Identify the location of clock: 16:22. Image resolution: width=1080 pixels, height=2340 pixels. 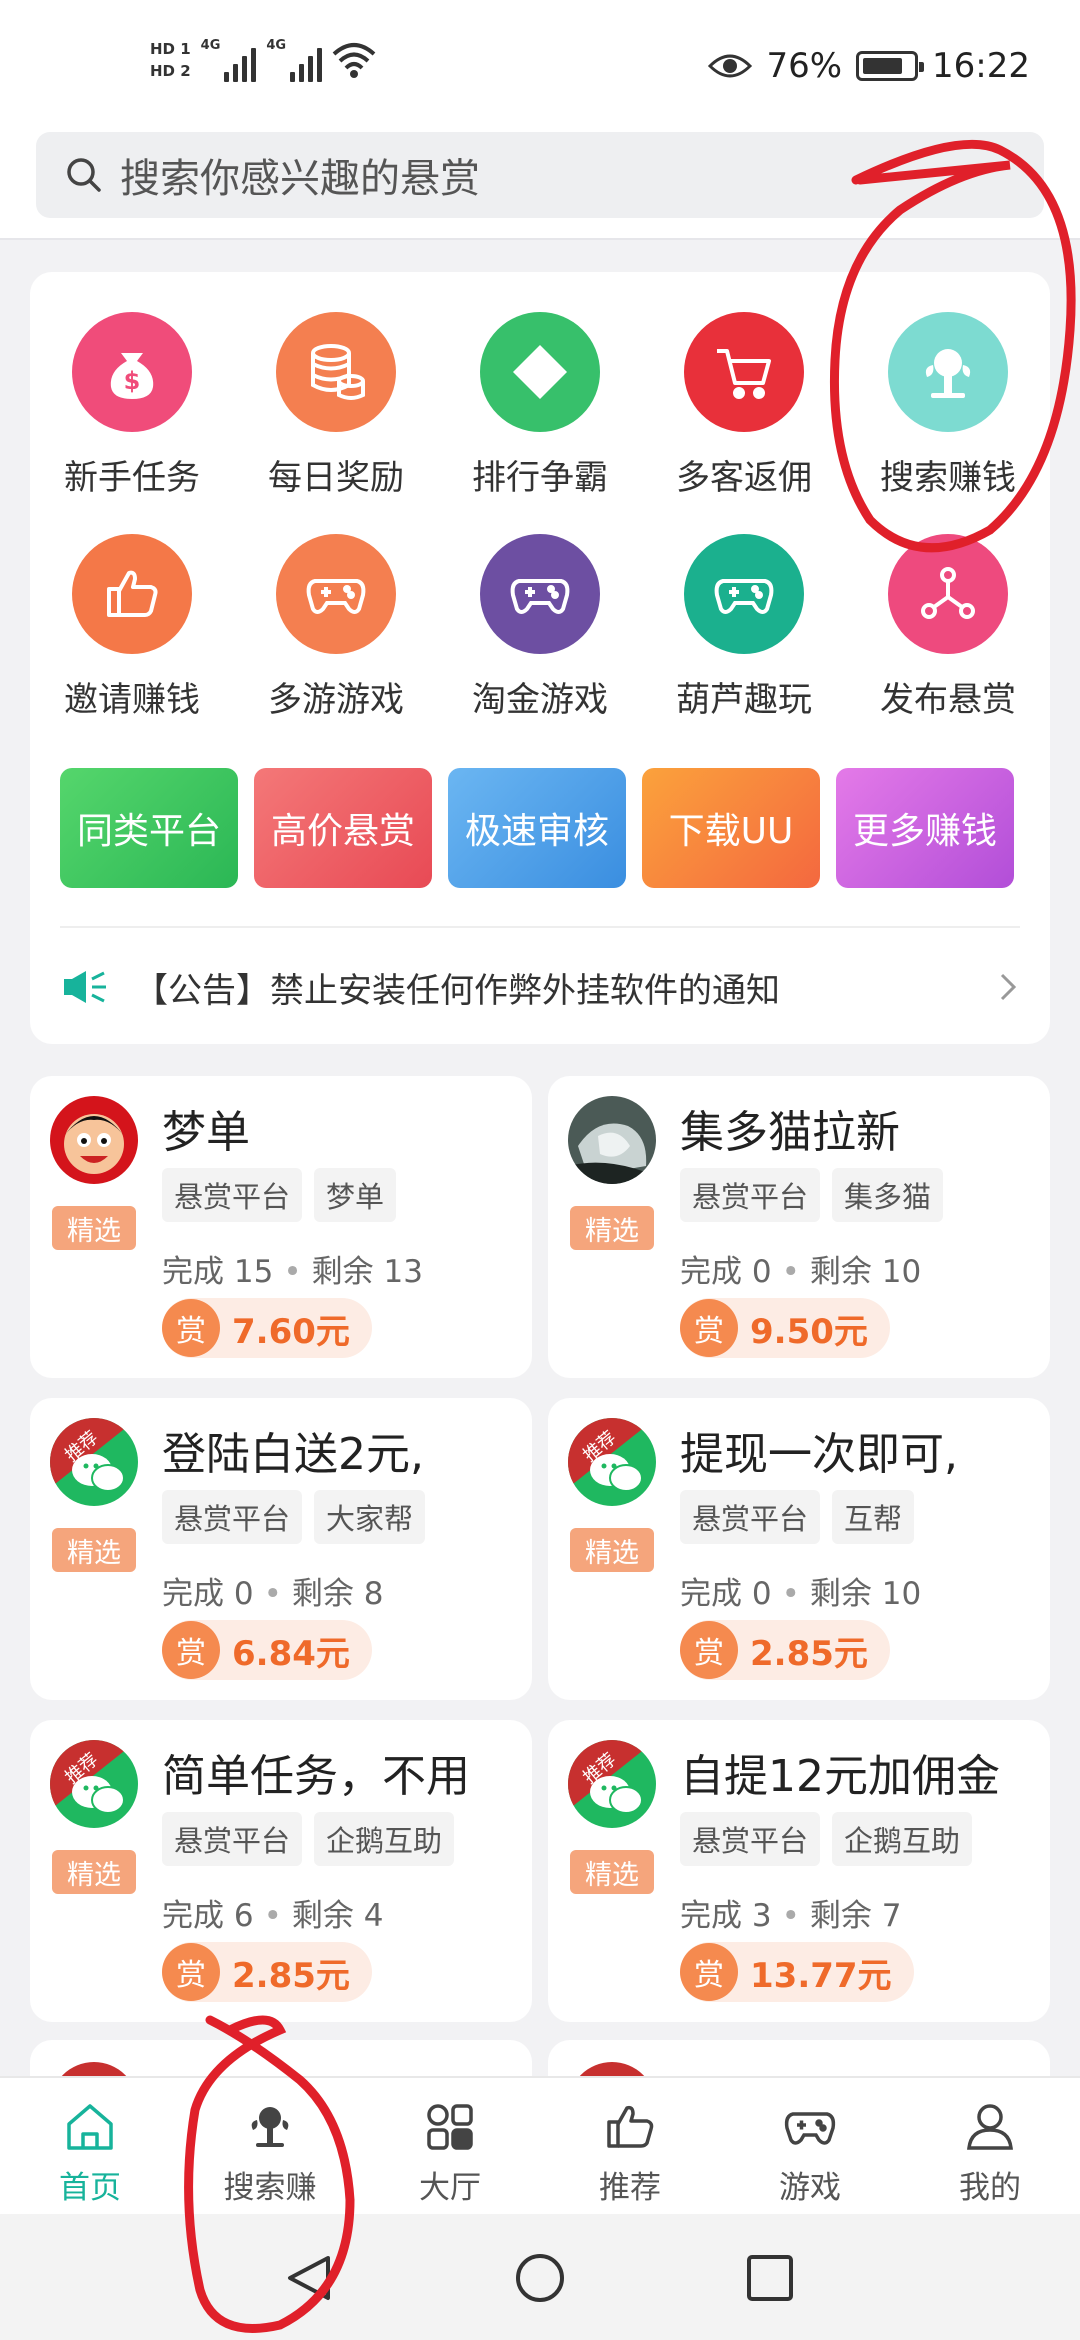
(981, 66).